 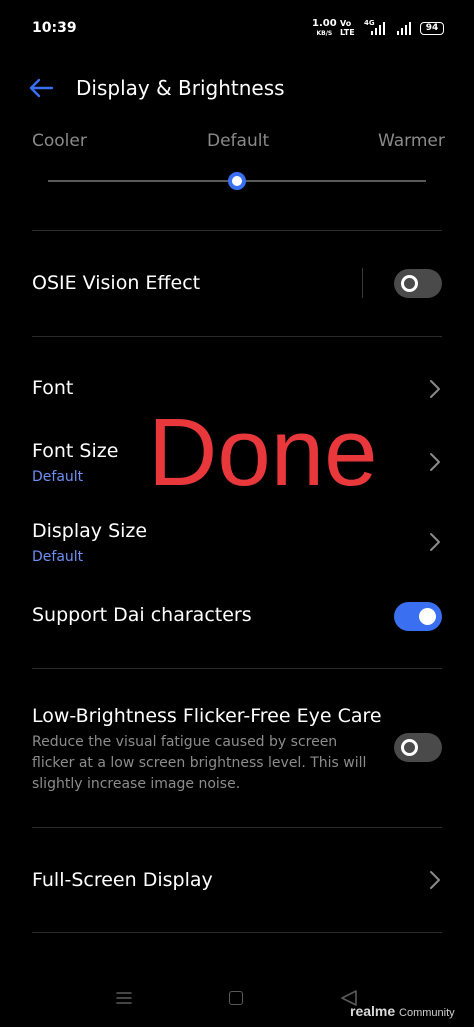 What do you see at coordinates (362, 283) in the screenshot?
I see `vertical-separator` at bounding box center [362, 283].